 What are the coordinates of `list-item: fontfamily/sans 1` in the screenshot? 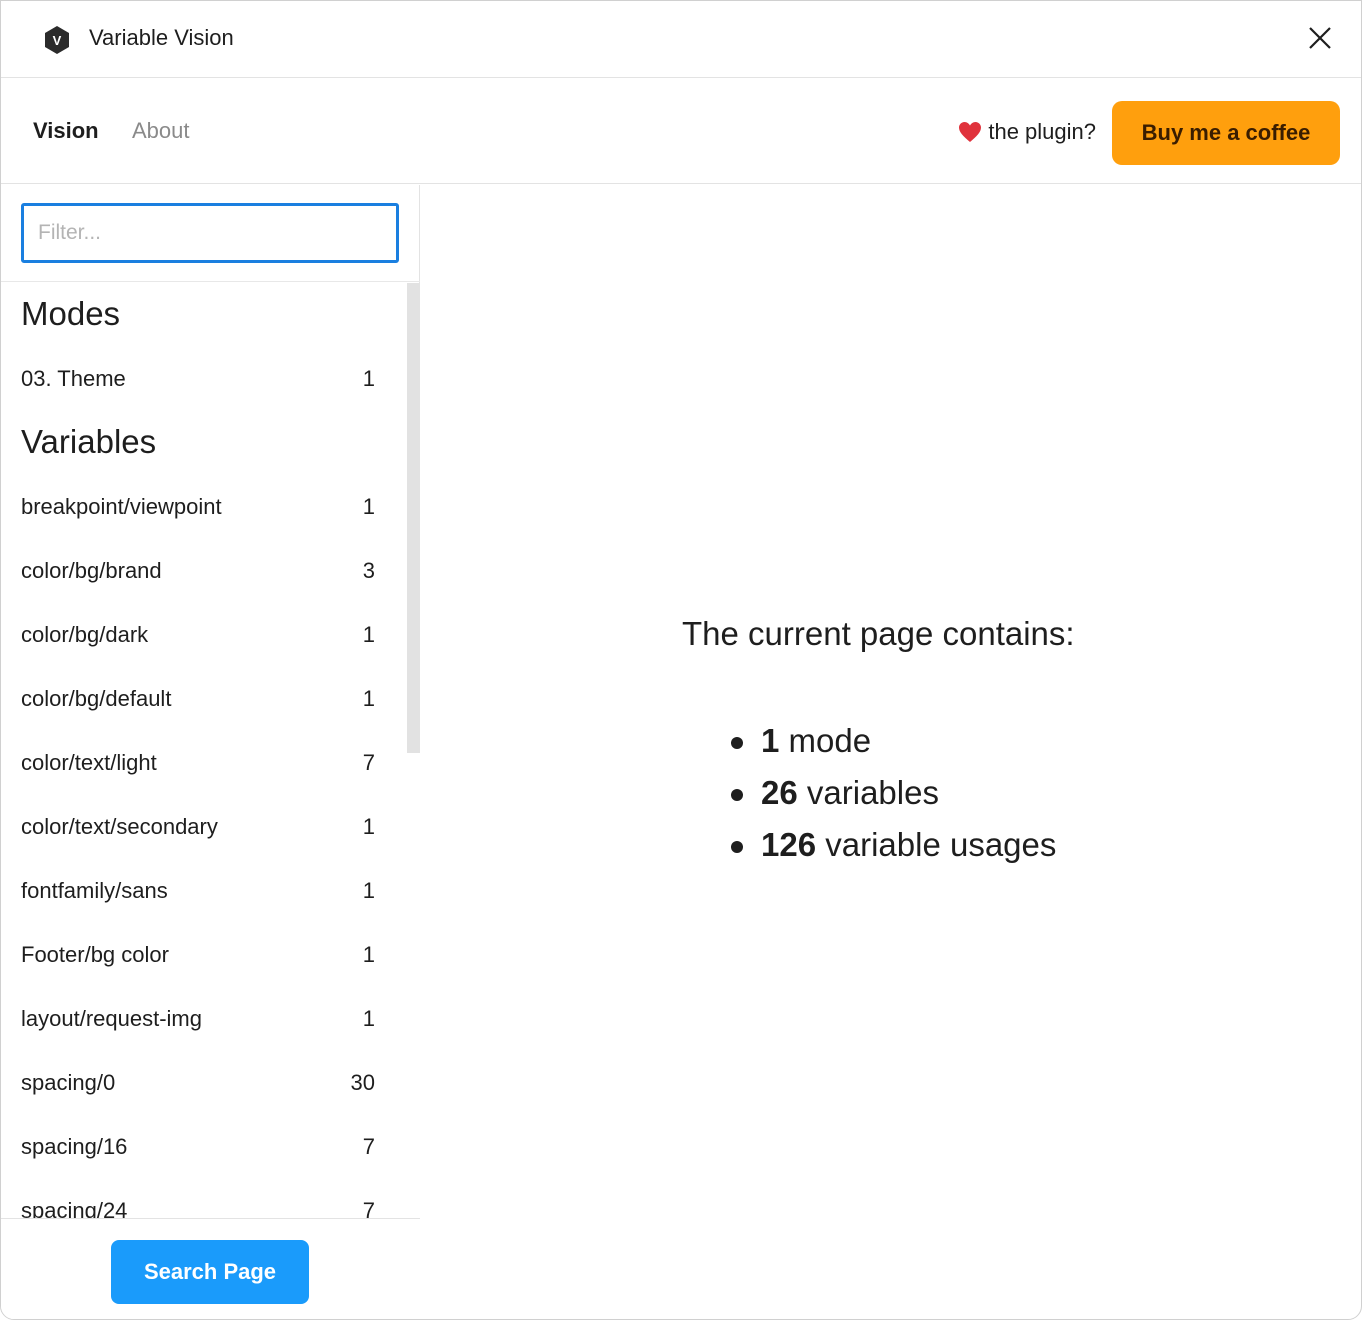 It's located at (198, 891).